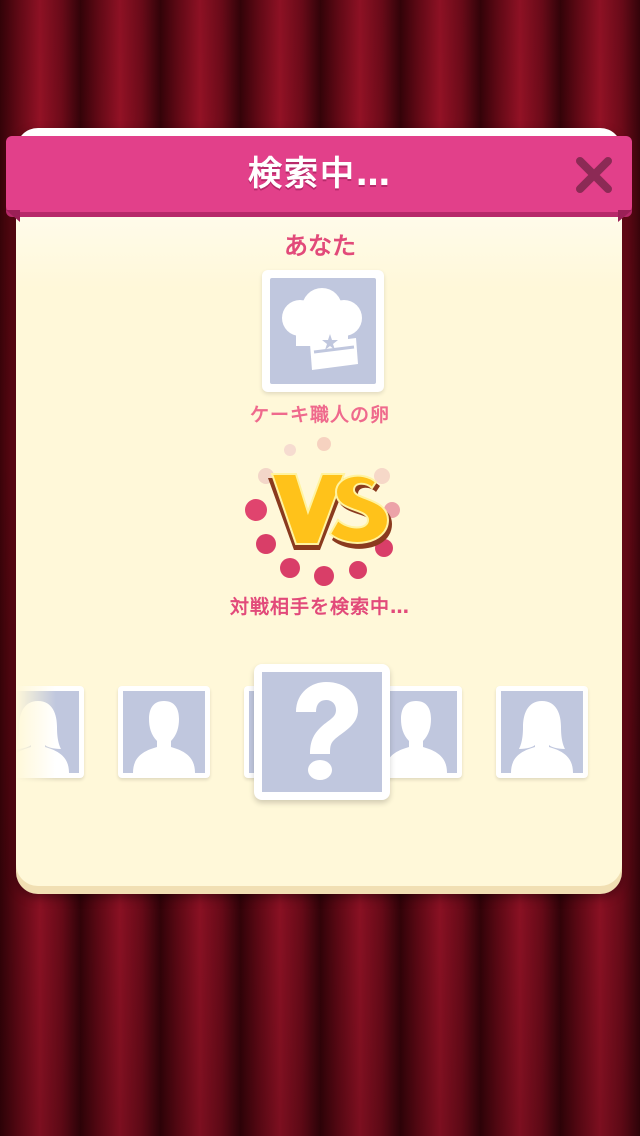  What do you see at coordinates (542, 737) in the screenshot?
I see `female-silhouette-icon` at bounding box center [542, 737].